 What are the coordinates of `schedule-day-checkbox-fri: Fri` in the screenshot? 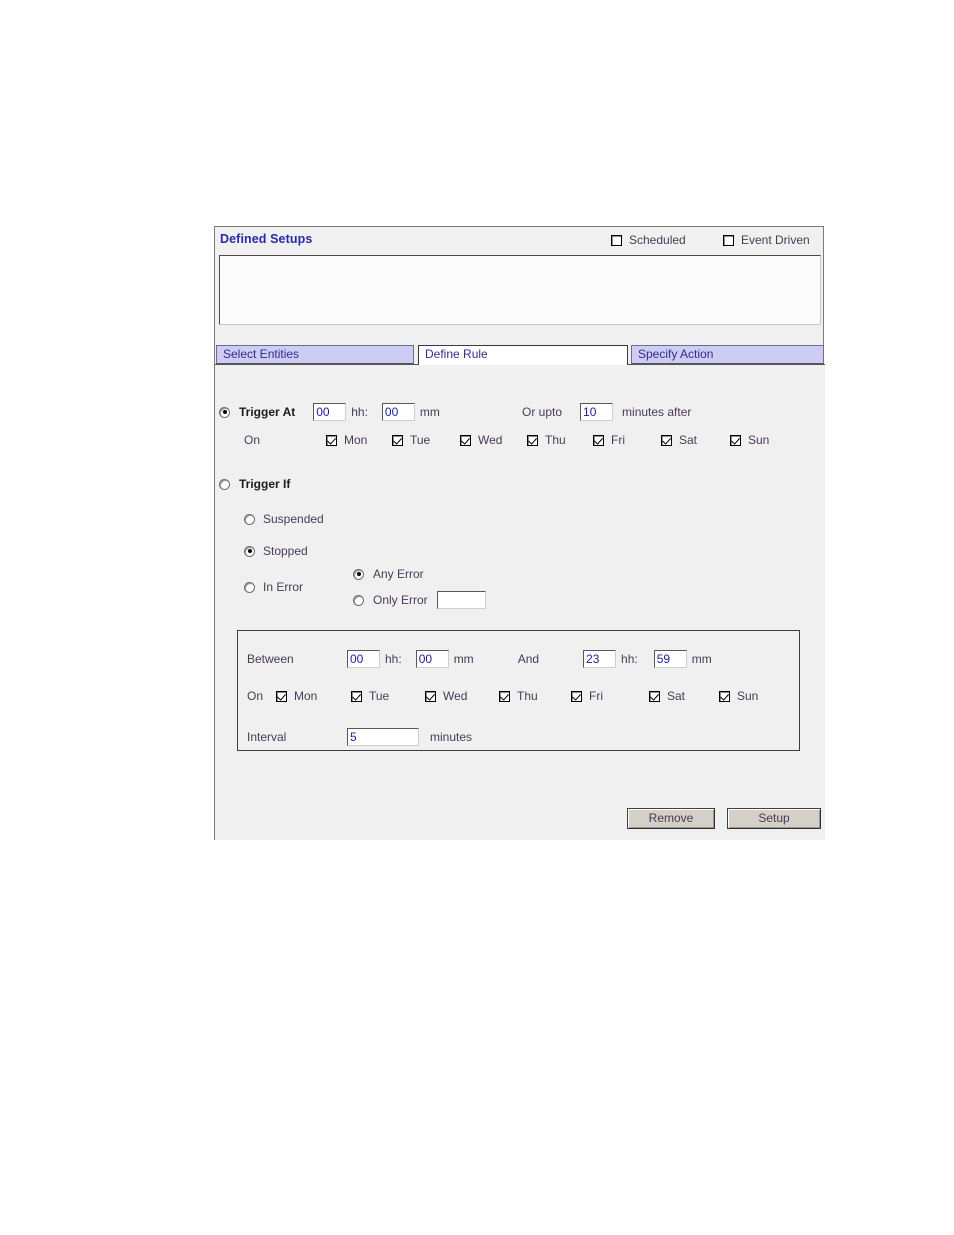 It's located at (610, 696).